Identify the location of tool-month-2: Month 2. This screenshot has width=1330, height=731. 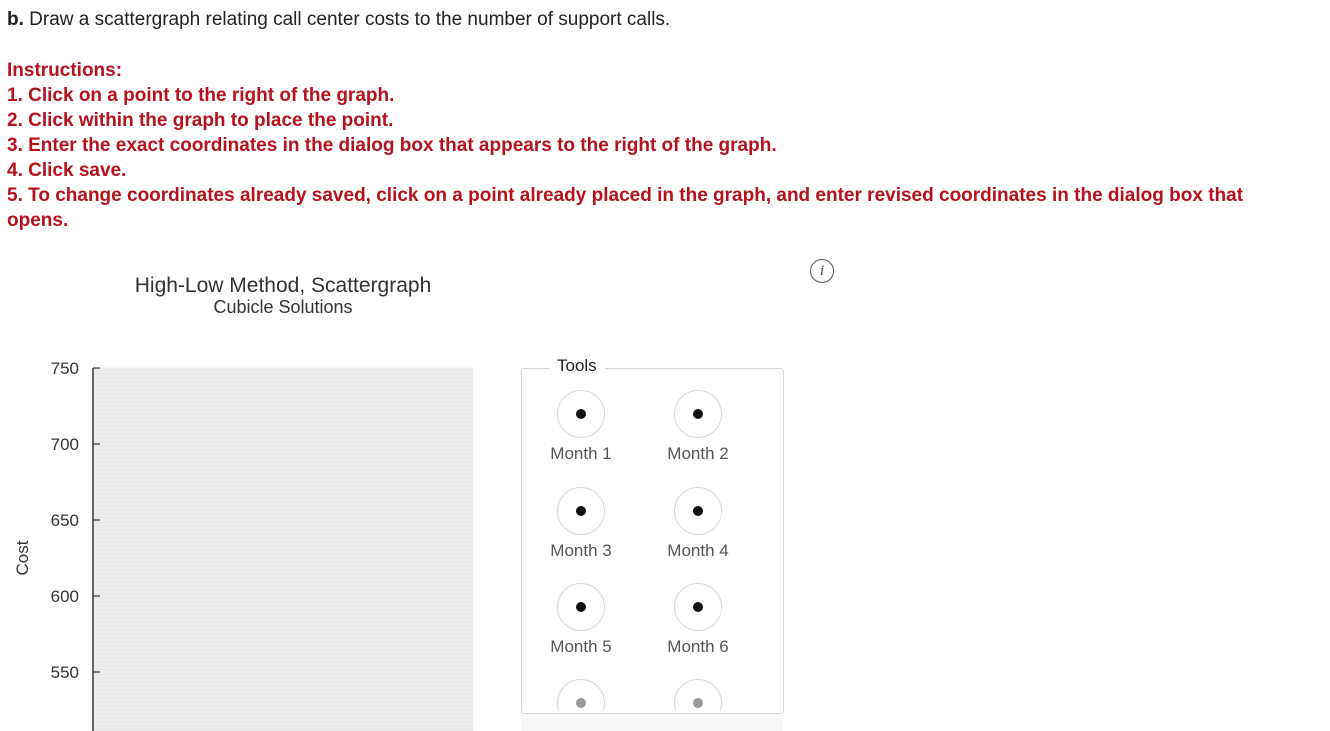
(698, 427).